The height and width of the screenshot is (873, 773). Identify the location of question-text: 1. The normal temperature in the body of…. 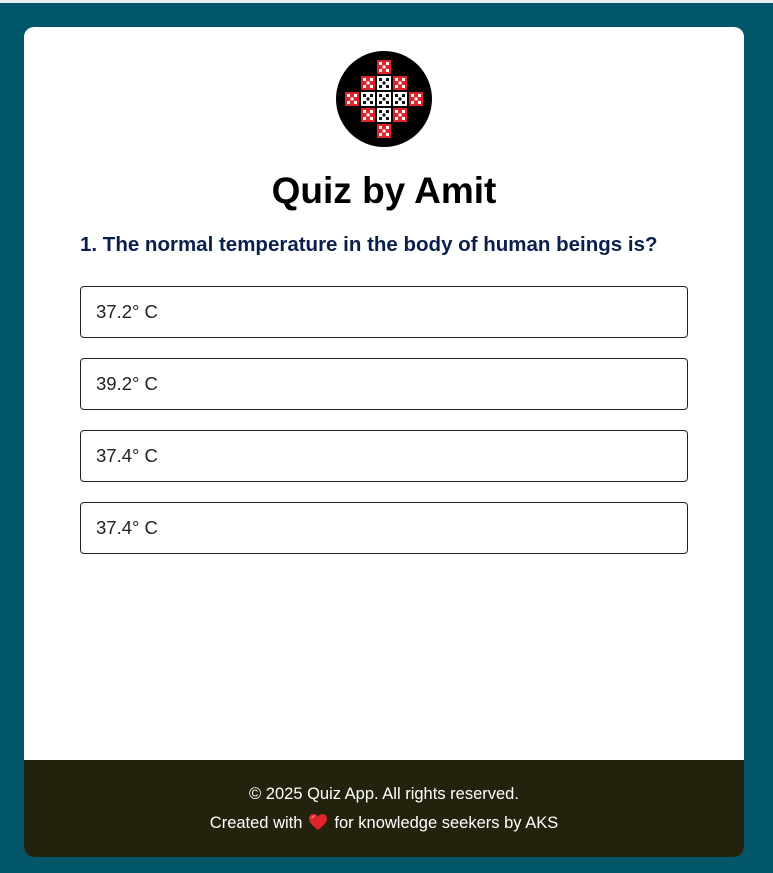
(369, 244).